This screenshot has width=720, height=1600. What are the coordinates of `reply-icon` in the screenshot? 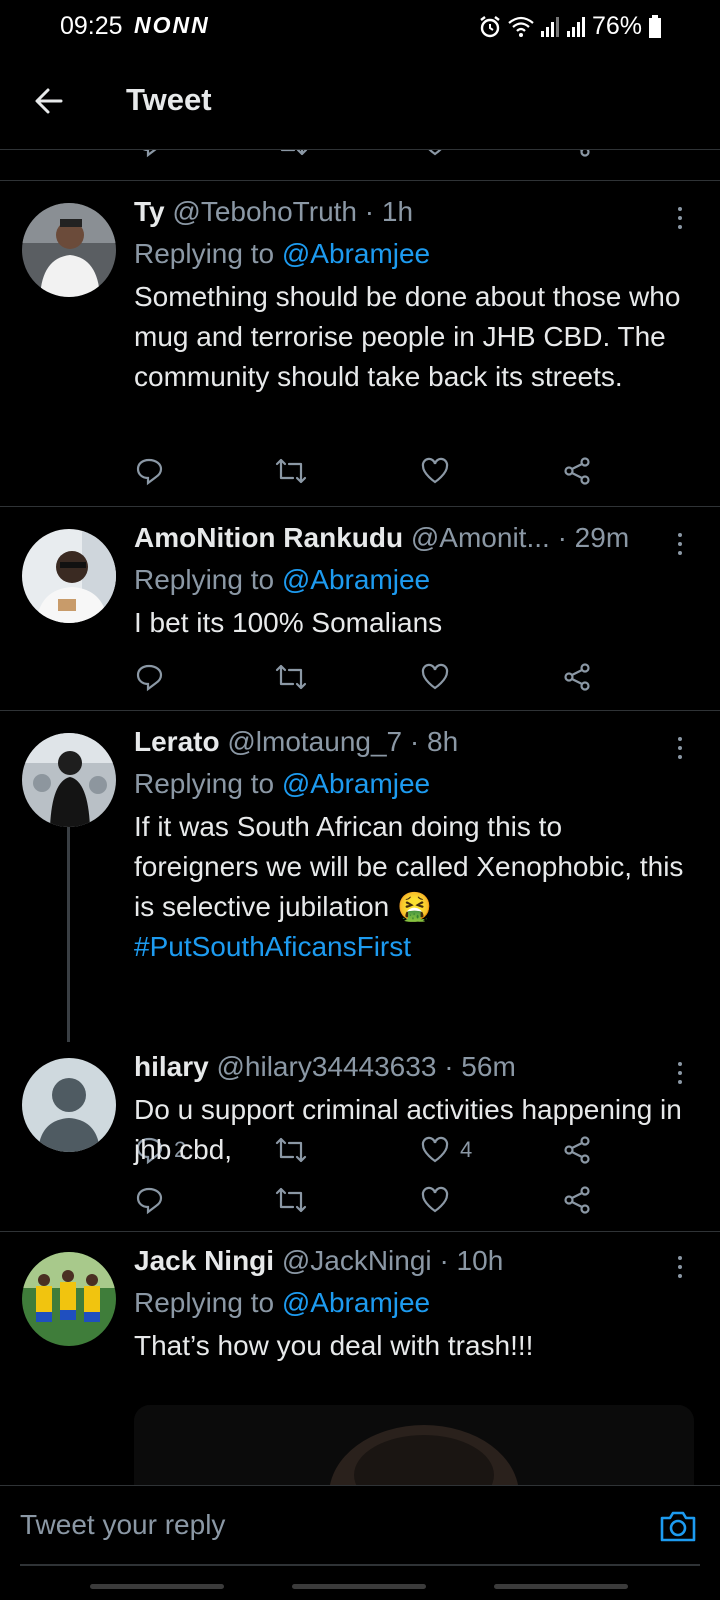 It's located at (149, 154).